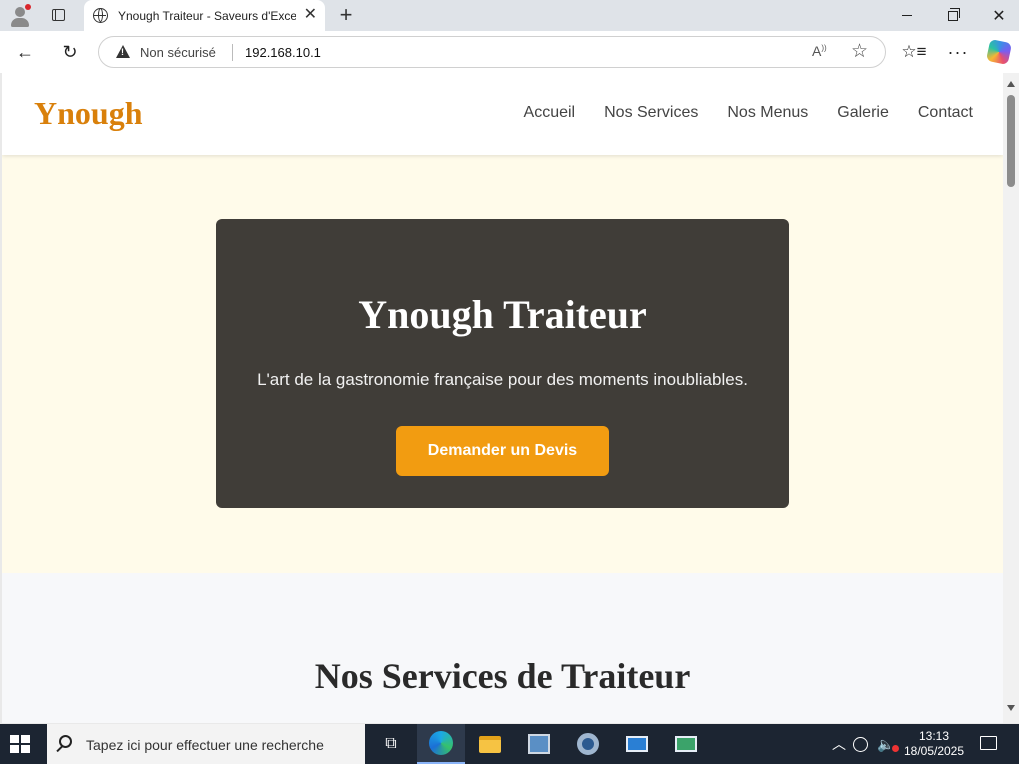  I want to click on warning-icon, so click(123, 51).